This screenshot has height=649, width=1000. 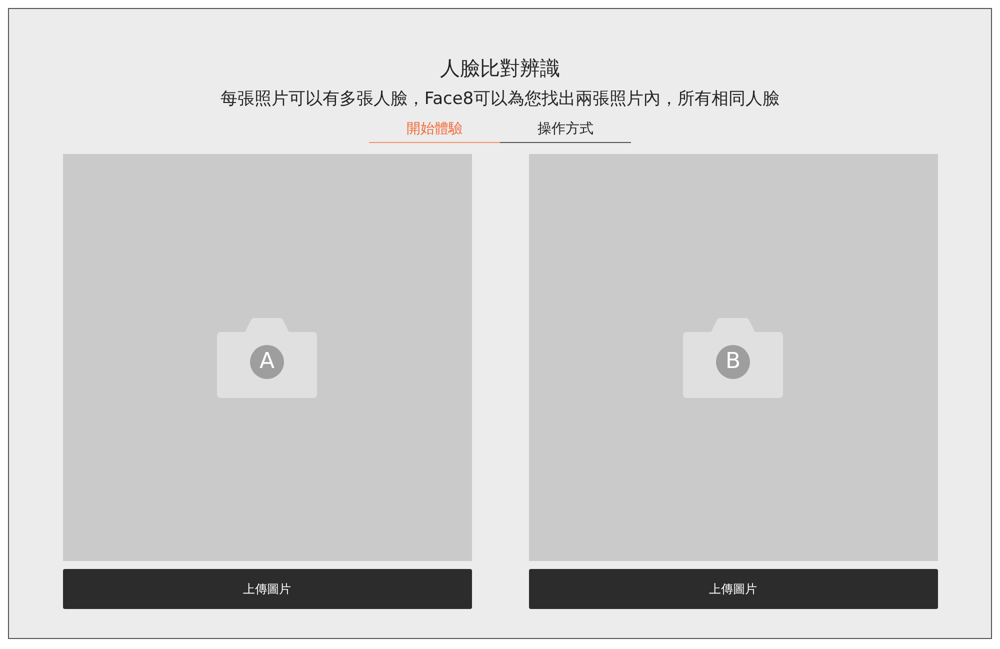 What do you see at coordinates (565, 130) in the screenshot?
I see `tab: 操作方式` at bounding box center [565, 130].